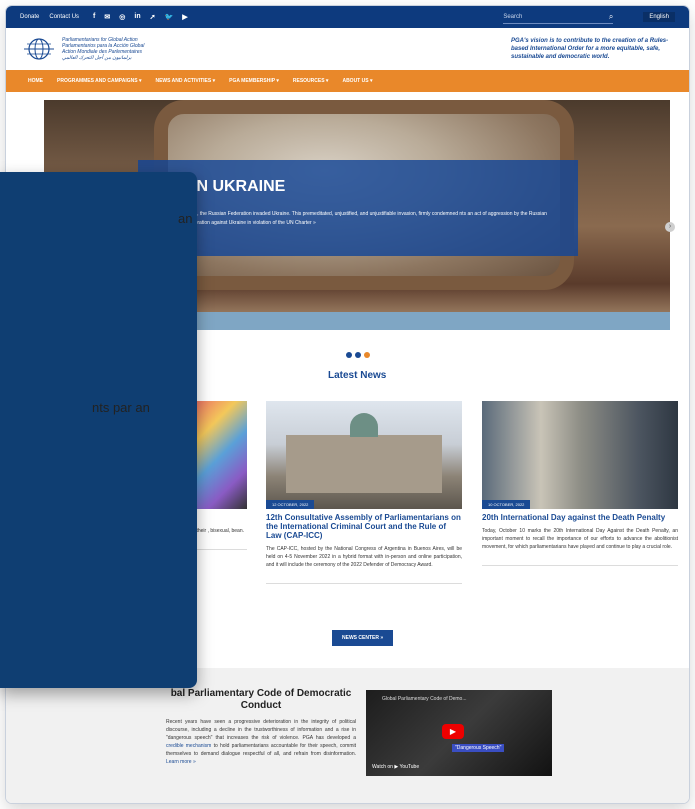  What do you see at coordinates (367, 355) in the screenshot?
I see `carousel-dot-active` at bounding box center [367, 355].